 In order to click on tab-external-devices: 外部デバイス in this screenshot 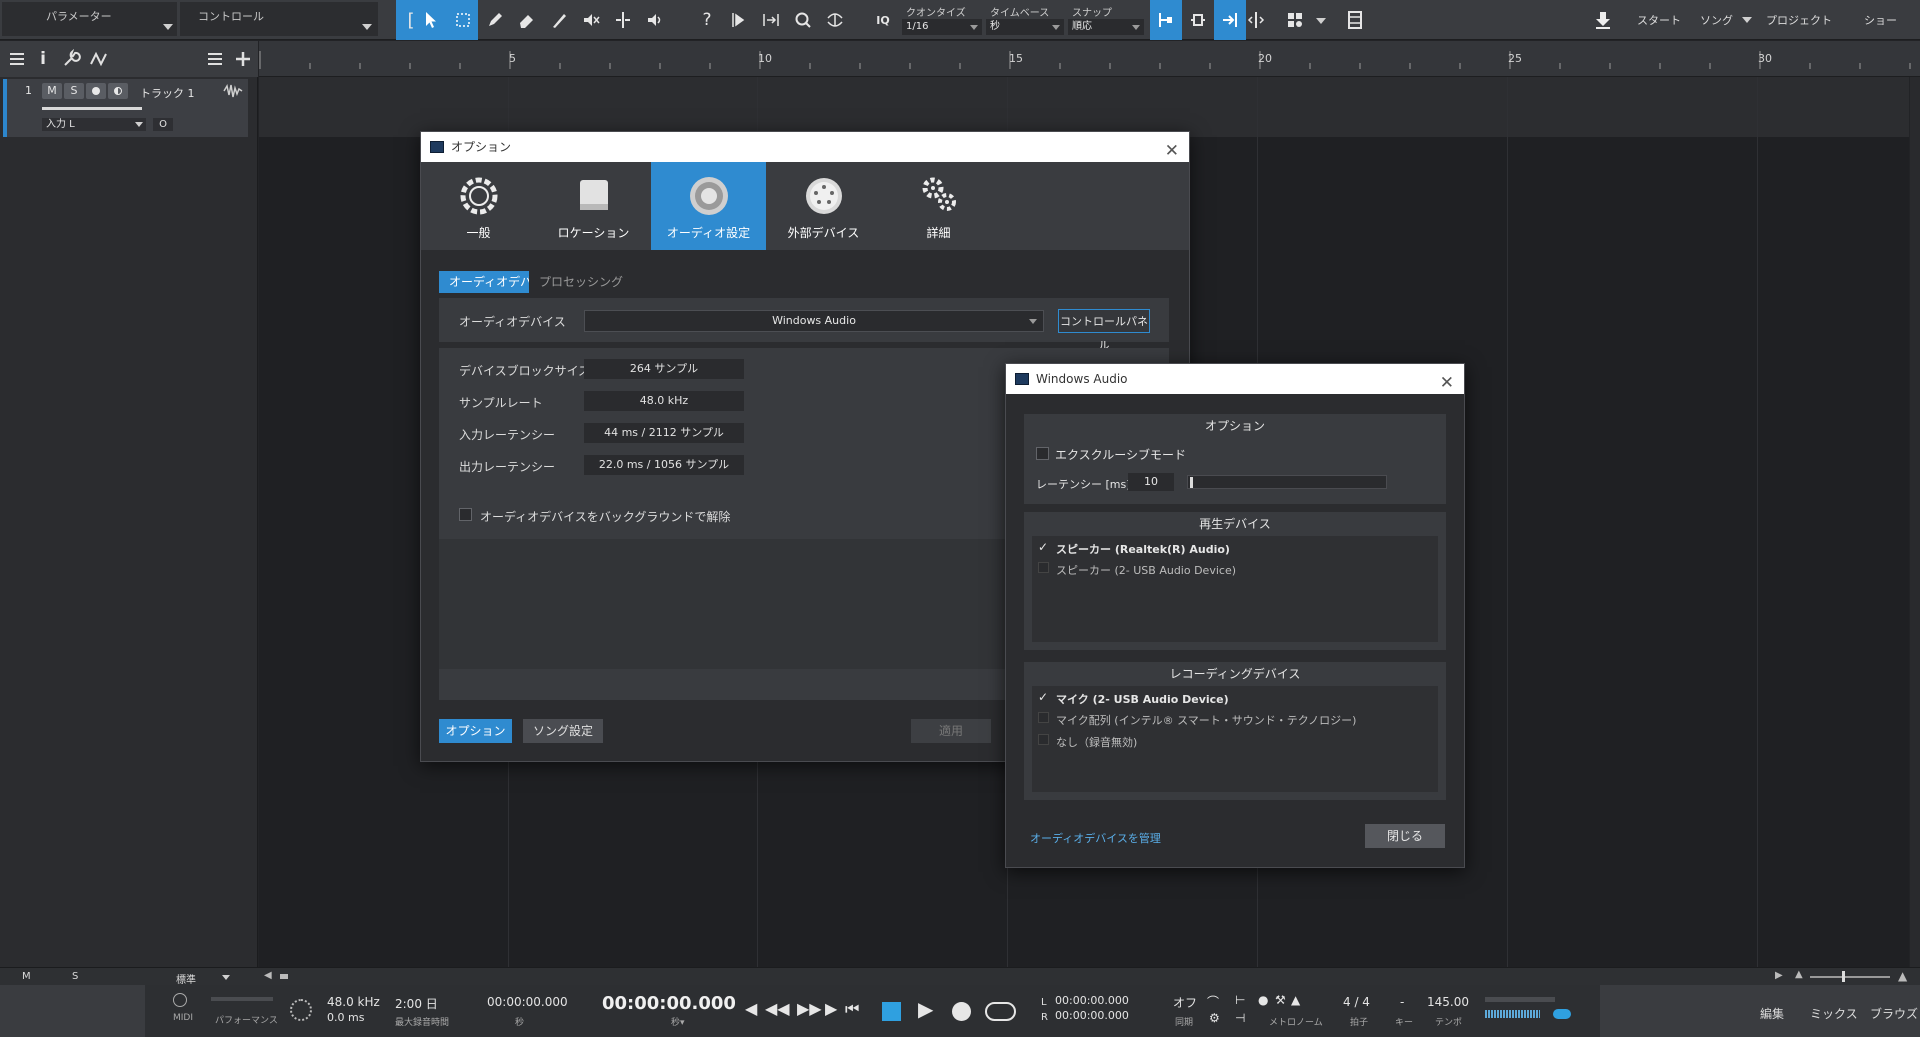, I will do `click(823, 206)`.